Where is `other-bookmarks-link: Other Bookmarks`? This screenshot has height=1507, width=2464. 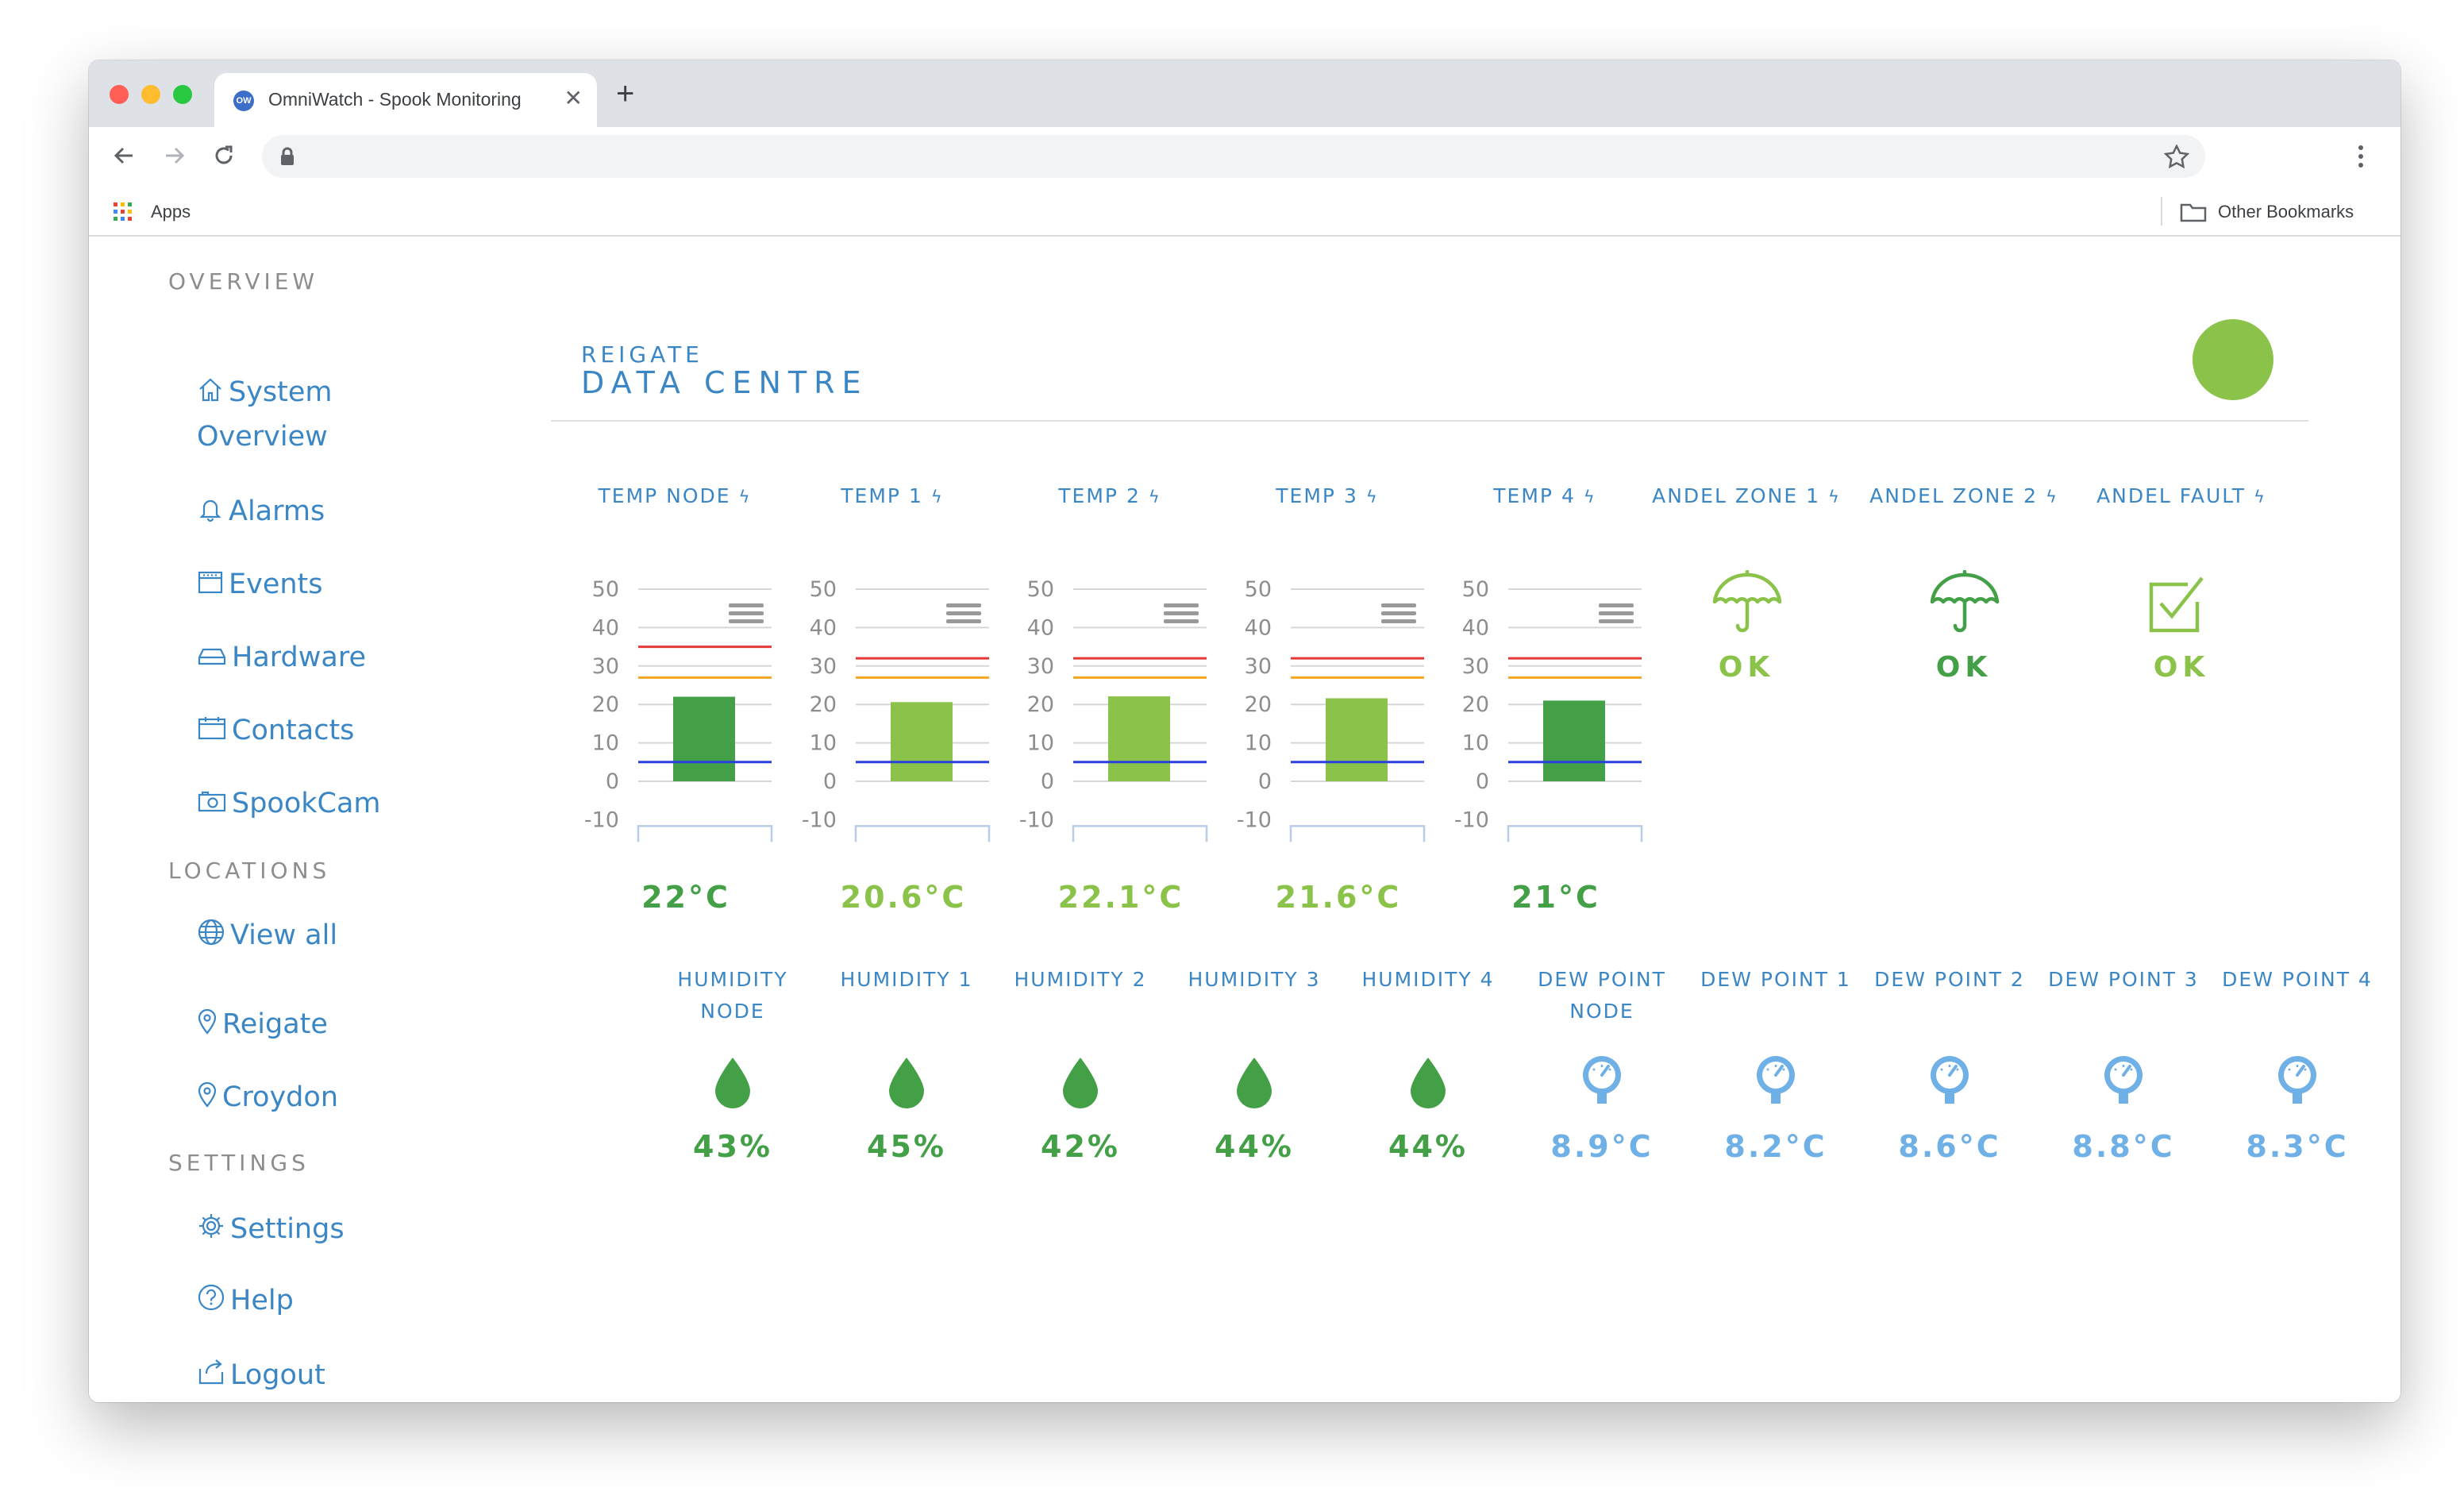 other-bookmarks-link: Other Bookmarks is located at coordinates (2286, 212).